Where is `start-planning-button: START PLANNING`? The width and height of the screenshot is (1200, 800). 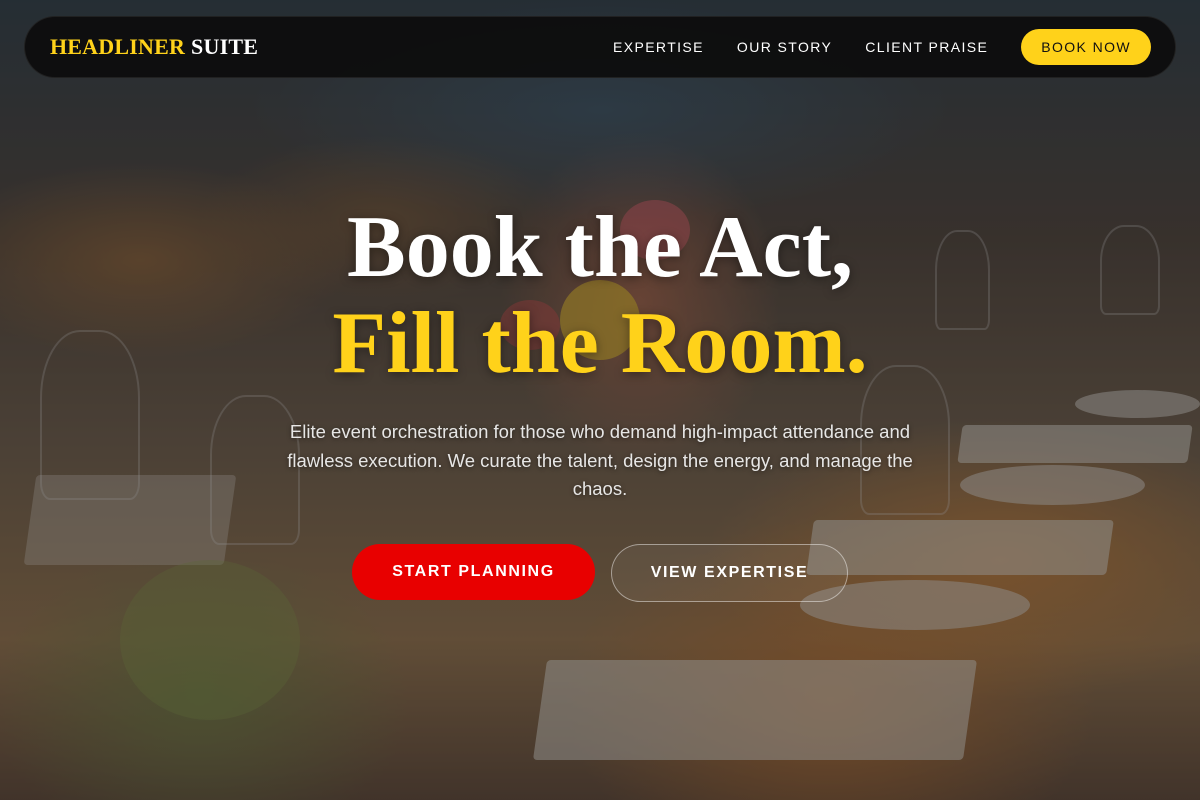 start-planning-button: START PLANNING is located at coordinates (473, 571).